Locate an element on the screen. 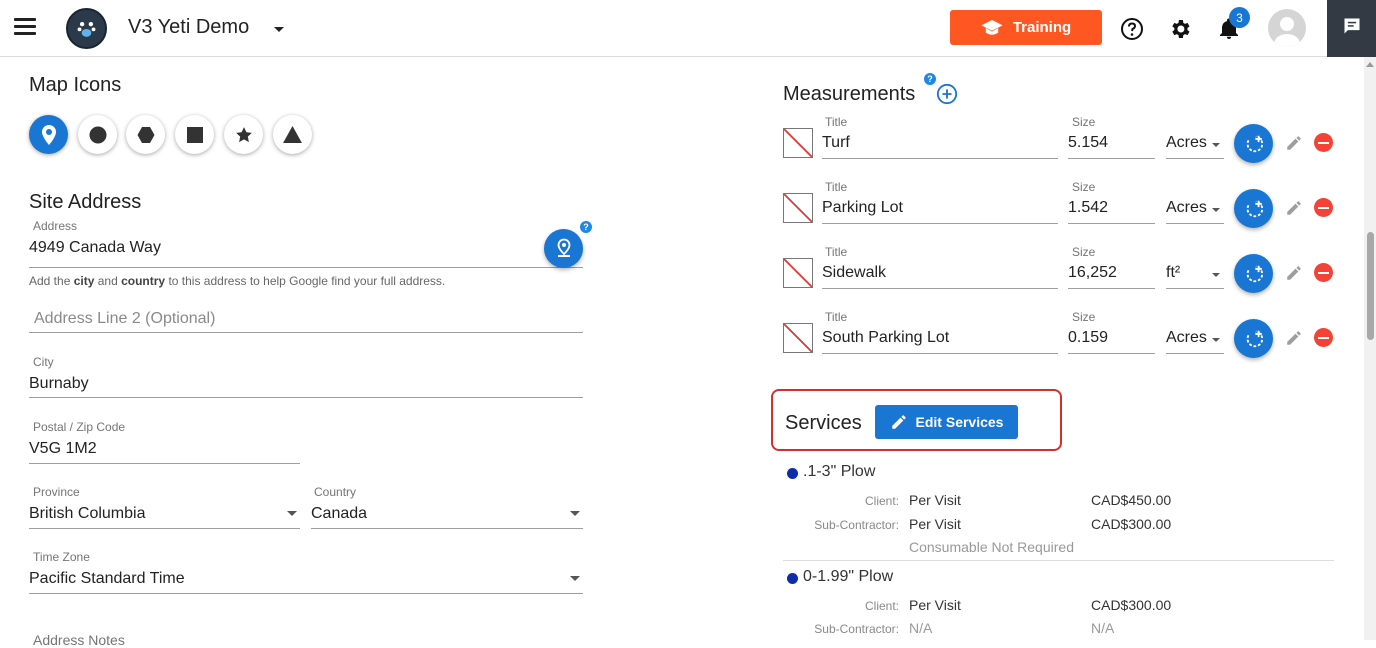 Image resolution: width=1376 pixels, height=648 pixels. measurements-help-icon: ? is located at coordinates (930, 79).